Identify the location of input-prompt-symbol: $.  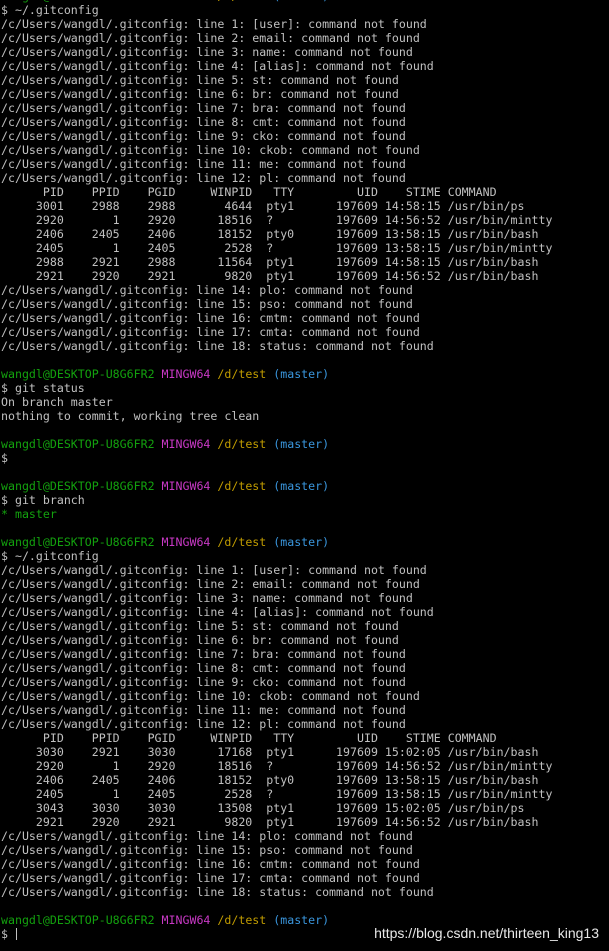
(8, 934).